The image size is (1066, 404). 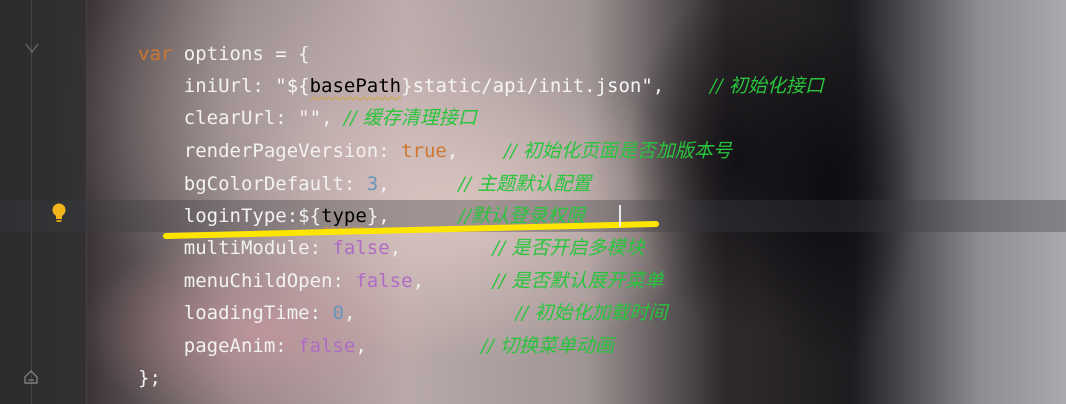 What do you see at coordinates (548, 346) in the screenshot?
I see `code-token: // 切换菜单动画` at bounding box center [548, 346].